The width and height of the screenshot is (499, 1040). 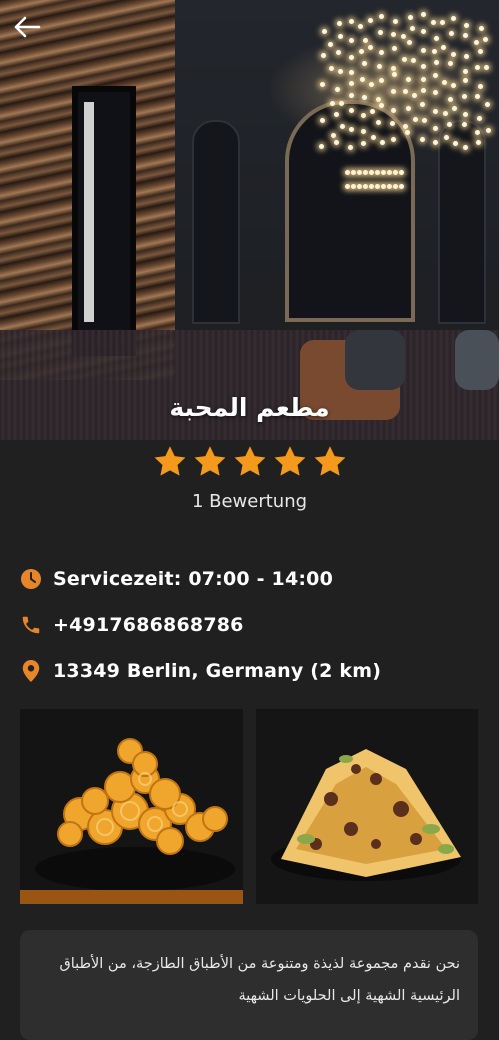 I want to click on banquette, so click(x=249, y=385).